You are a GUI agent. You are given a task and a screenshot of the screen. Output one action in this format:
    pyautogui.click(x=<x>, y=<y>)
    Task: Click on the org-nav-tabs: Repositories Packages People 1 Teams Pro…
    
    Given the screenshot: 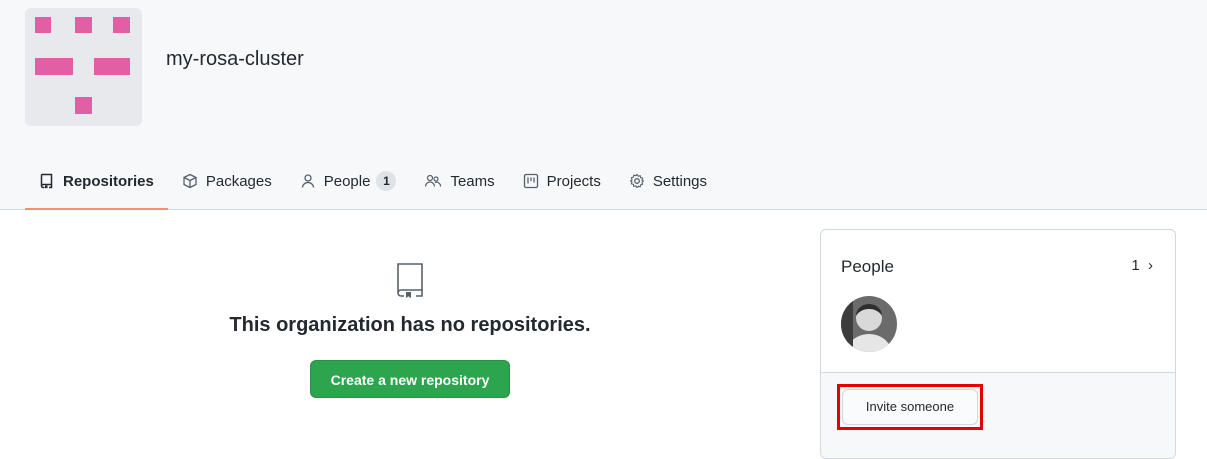 What is the action you would take?
    pyautogui.click(x=373, y=184)
    